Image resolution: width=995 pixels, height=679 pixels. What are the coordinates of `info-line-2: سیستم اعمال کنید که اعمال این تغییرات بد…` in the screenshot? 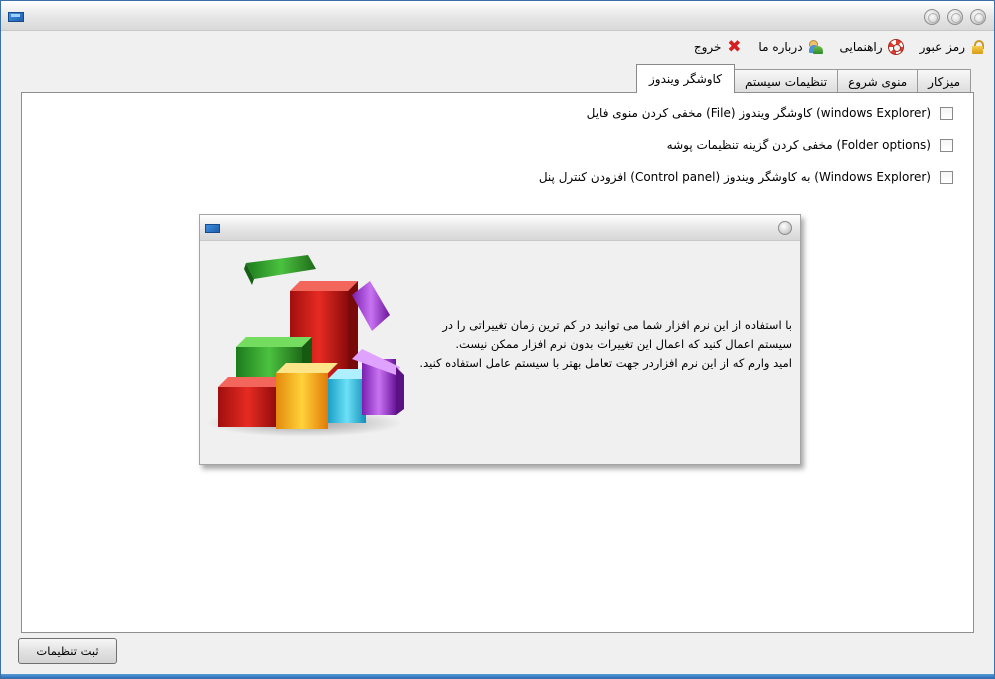 It's located at (623, 344).